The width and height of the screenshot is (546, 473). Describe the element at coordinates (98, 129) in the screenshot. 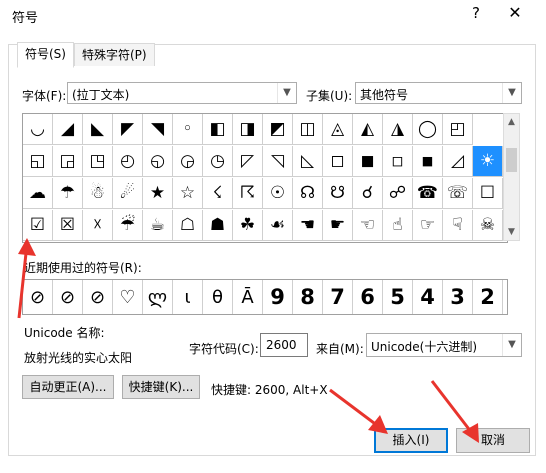

I see `symbol-cell: ◣` at that location.